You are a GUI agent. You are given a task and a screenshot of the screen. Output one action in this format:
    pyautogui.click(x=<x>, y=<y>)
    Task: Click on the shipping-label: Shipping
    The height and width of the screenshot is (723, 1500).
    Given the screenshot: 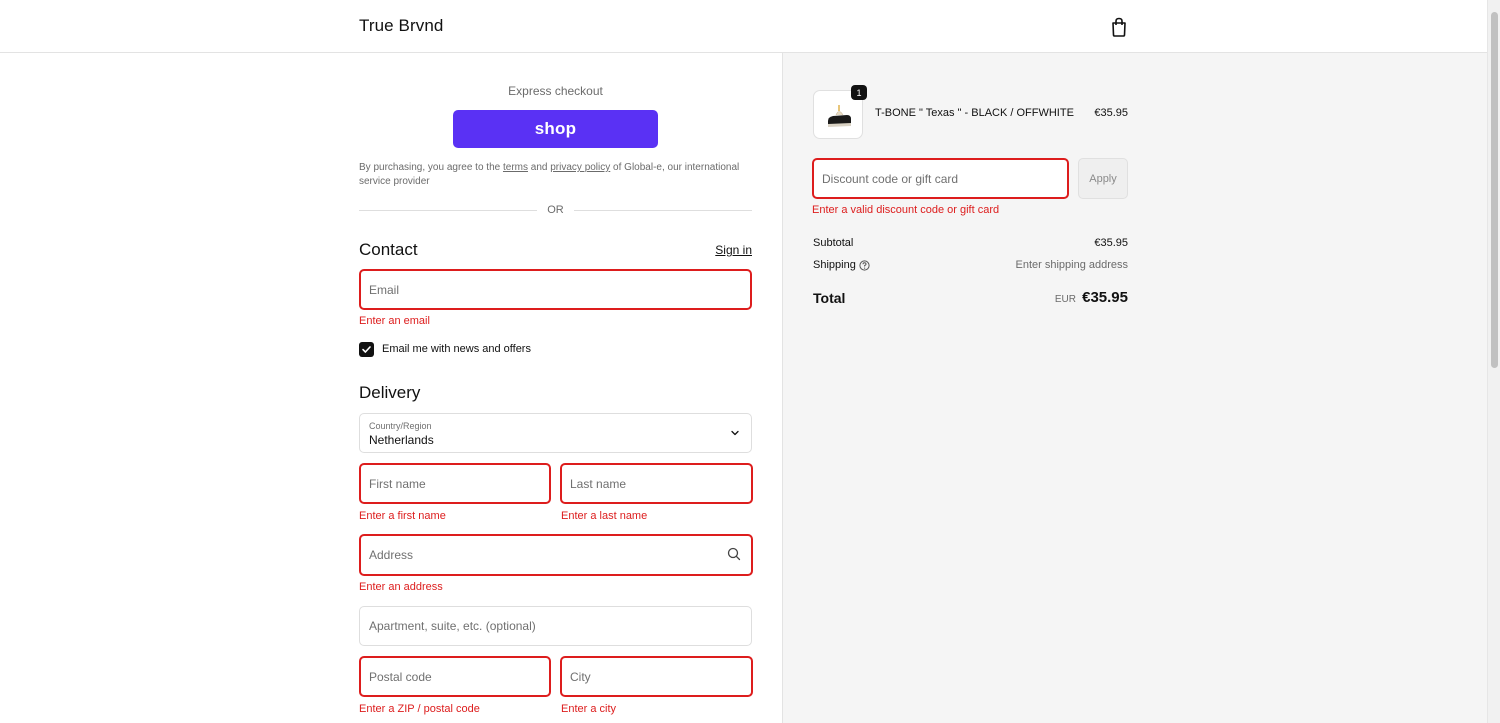 What is the action you would take?
    pyautogui.click(x=834, y=265)
    